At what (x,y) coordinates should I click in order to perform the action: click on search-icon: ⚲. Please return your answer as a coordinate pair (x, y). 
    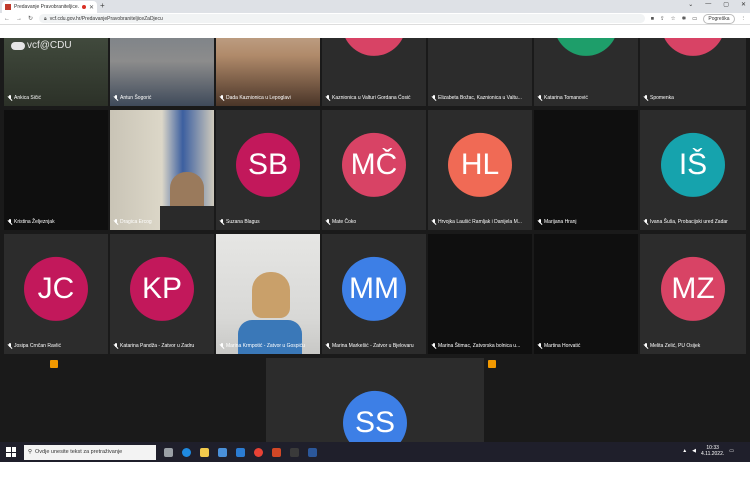
    Looking at the image, I should click on (30, 452).